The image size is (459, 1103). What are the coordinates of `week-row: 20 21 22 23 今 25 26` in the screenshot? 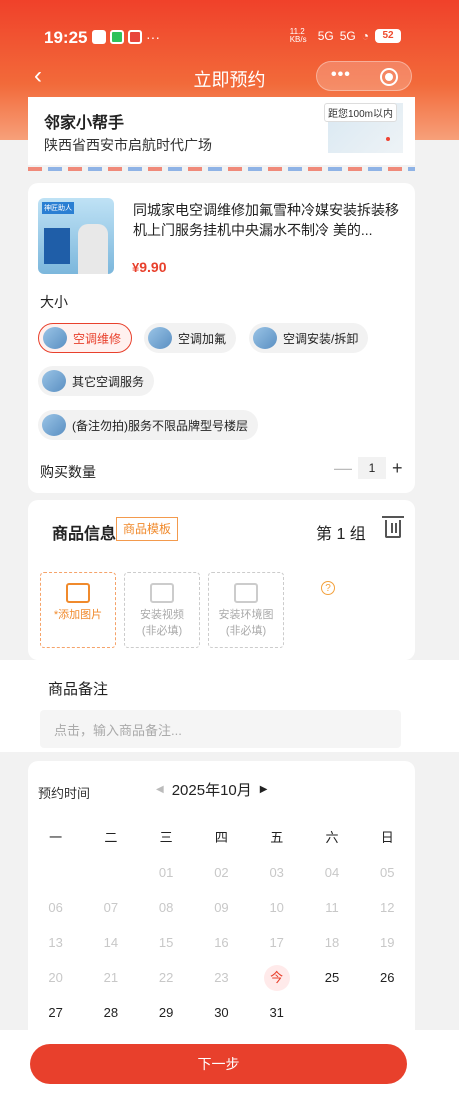 It's located at (221, 983).